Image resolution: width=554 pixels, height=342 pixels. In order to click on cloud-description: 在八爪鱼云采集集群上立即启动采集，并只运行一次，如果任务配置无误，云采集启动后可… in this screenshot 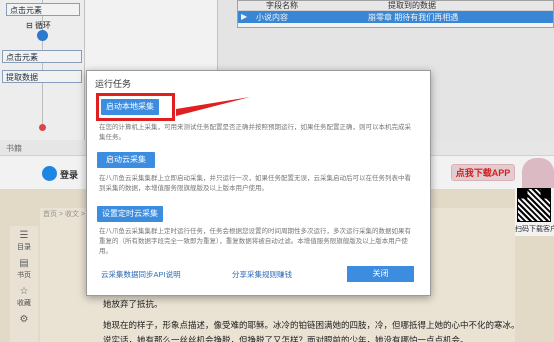, I will do `click(255, 183)`.